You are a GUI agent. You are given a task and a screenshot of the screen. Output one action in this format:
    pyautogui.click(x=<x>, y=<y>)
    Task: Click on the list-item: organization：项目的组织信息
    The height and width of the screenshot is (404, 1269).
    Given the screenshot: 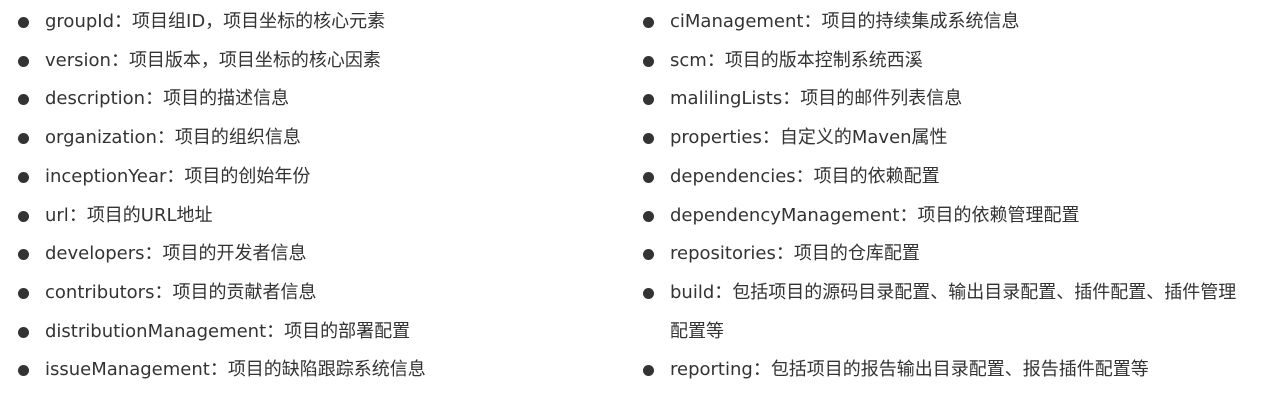 What is the action you would take?
    pyautogui.click(x=308, y=138)
    